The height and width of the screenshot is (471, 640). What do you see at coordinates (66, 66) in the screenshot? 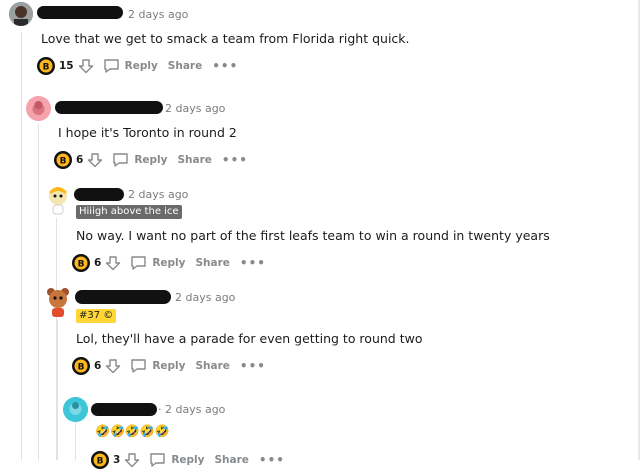
I see `vote-count: 15` at bounding box center [66, 66].